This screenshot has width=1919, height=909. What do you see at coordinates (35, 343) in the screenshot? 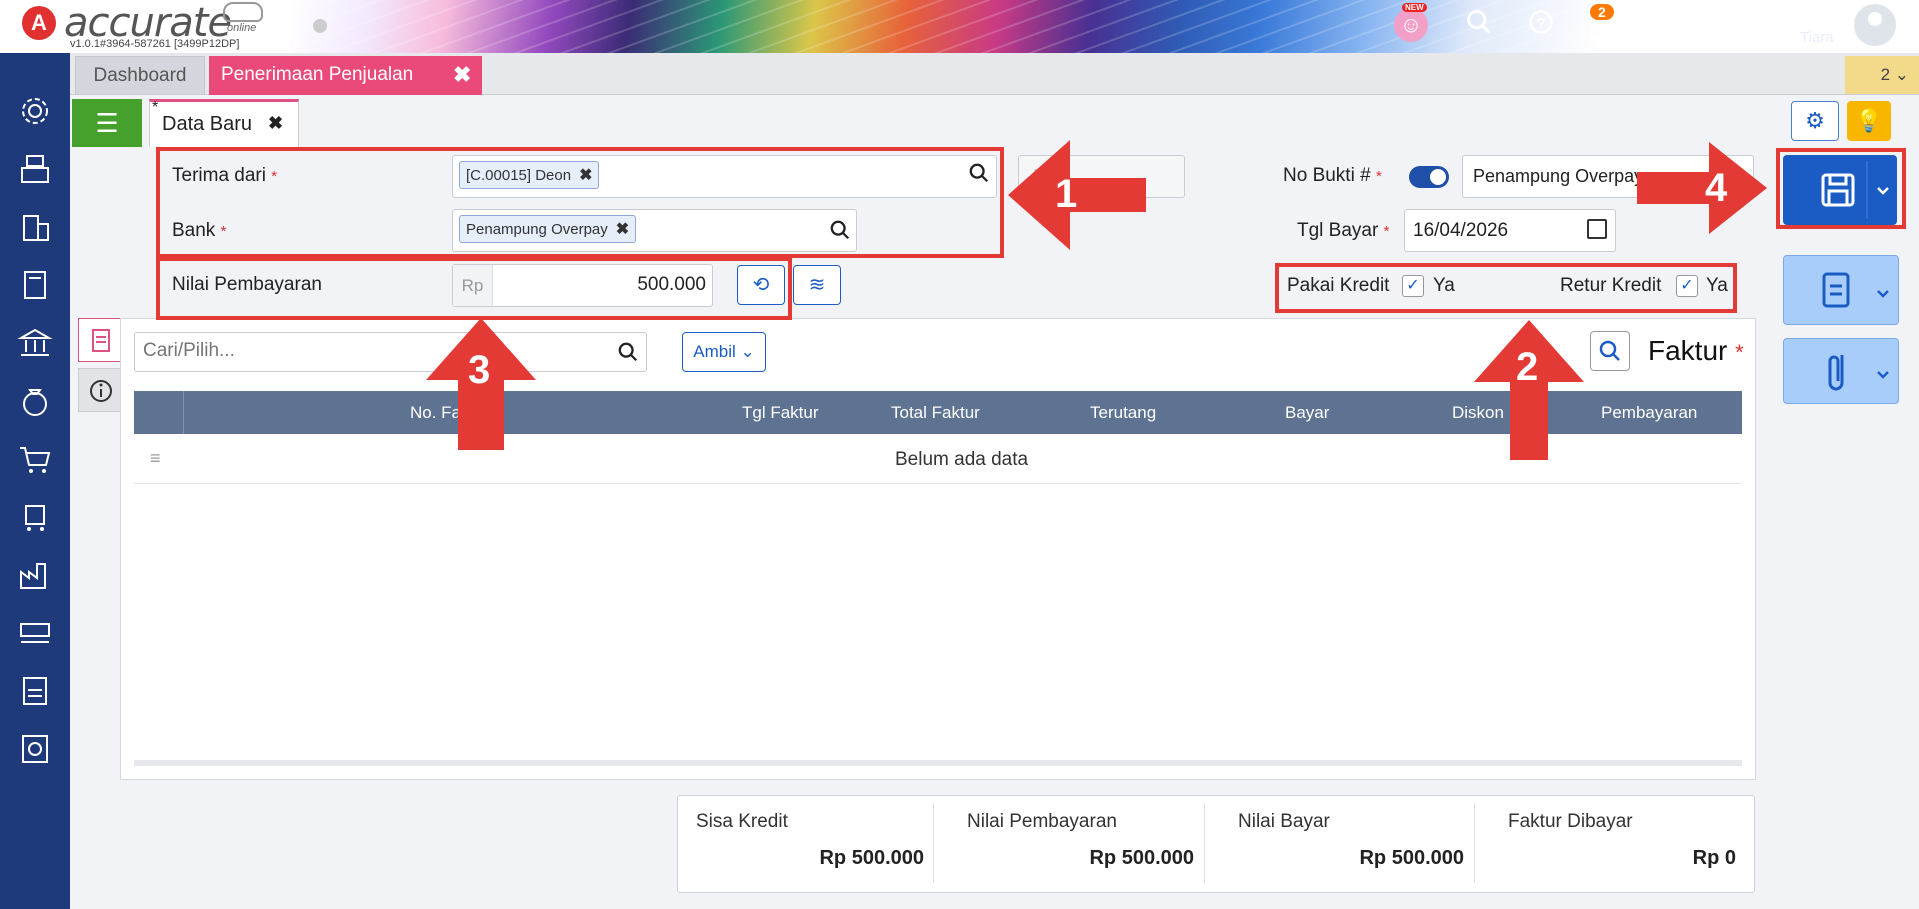
I see `bank-icon` at bounding box center [35, 343].